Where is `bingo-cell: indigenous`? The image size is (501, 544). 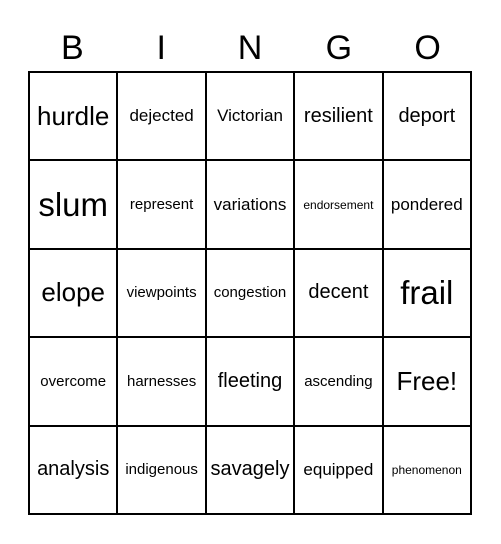 bingo-cell: indigenous is located at coordinates (161, 469).